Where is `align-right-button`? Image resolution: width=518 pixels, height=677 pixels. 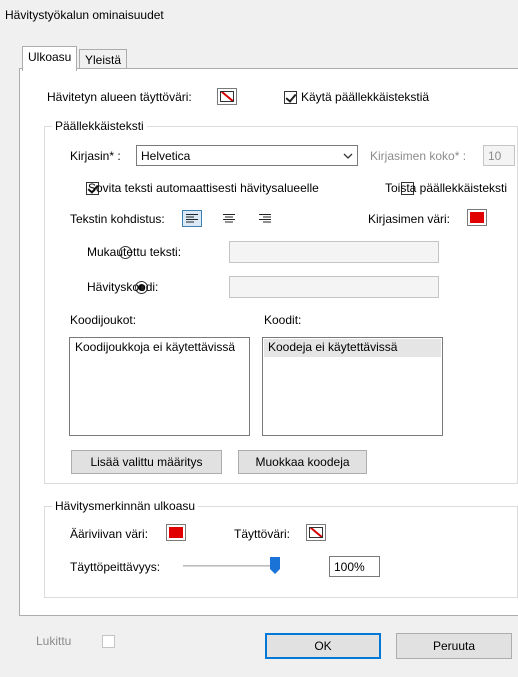
align-right-button is located at coordinates (265, 218).